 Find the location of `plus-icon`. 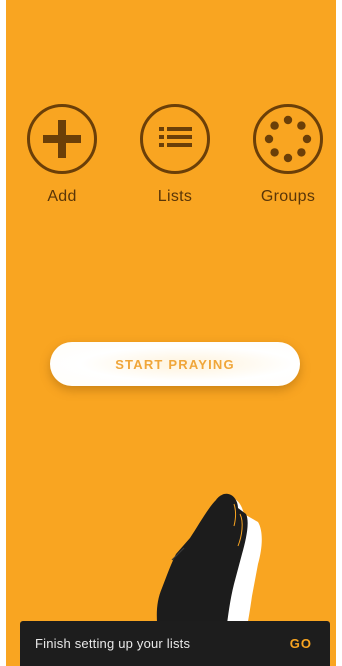

plus-icon is located at coordinates (62, 139).